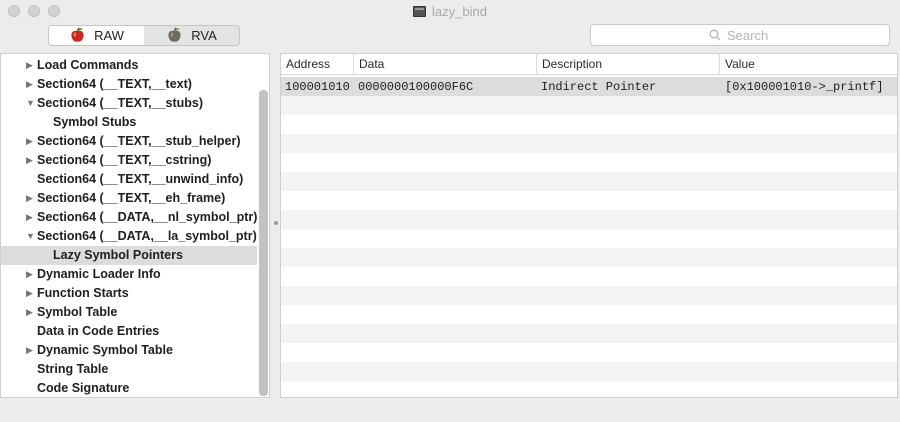  What do you see at coordinates (599, 87) in the screenshot?
I see `cell-description: Indirect Pointer` at bounding box center [599, 87].